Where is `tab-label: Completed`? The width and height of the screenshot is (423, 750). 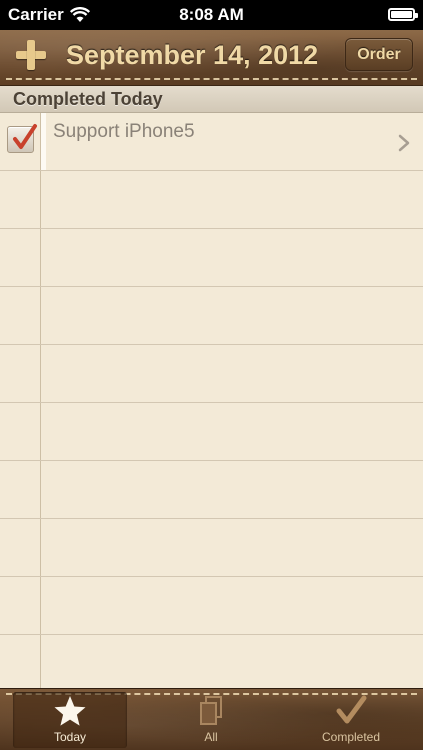
tab-label: Completed is located at coordinates (351, 737).